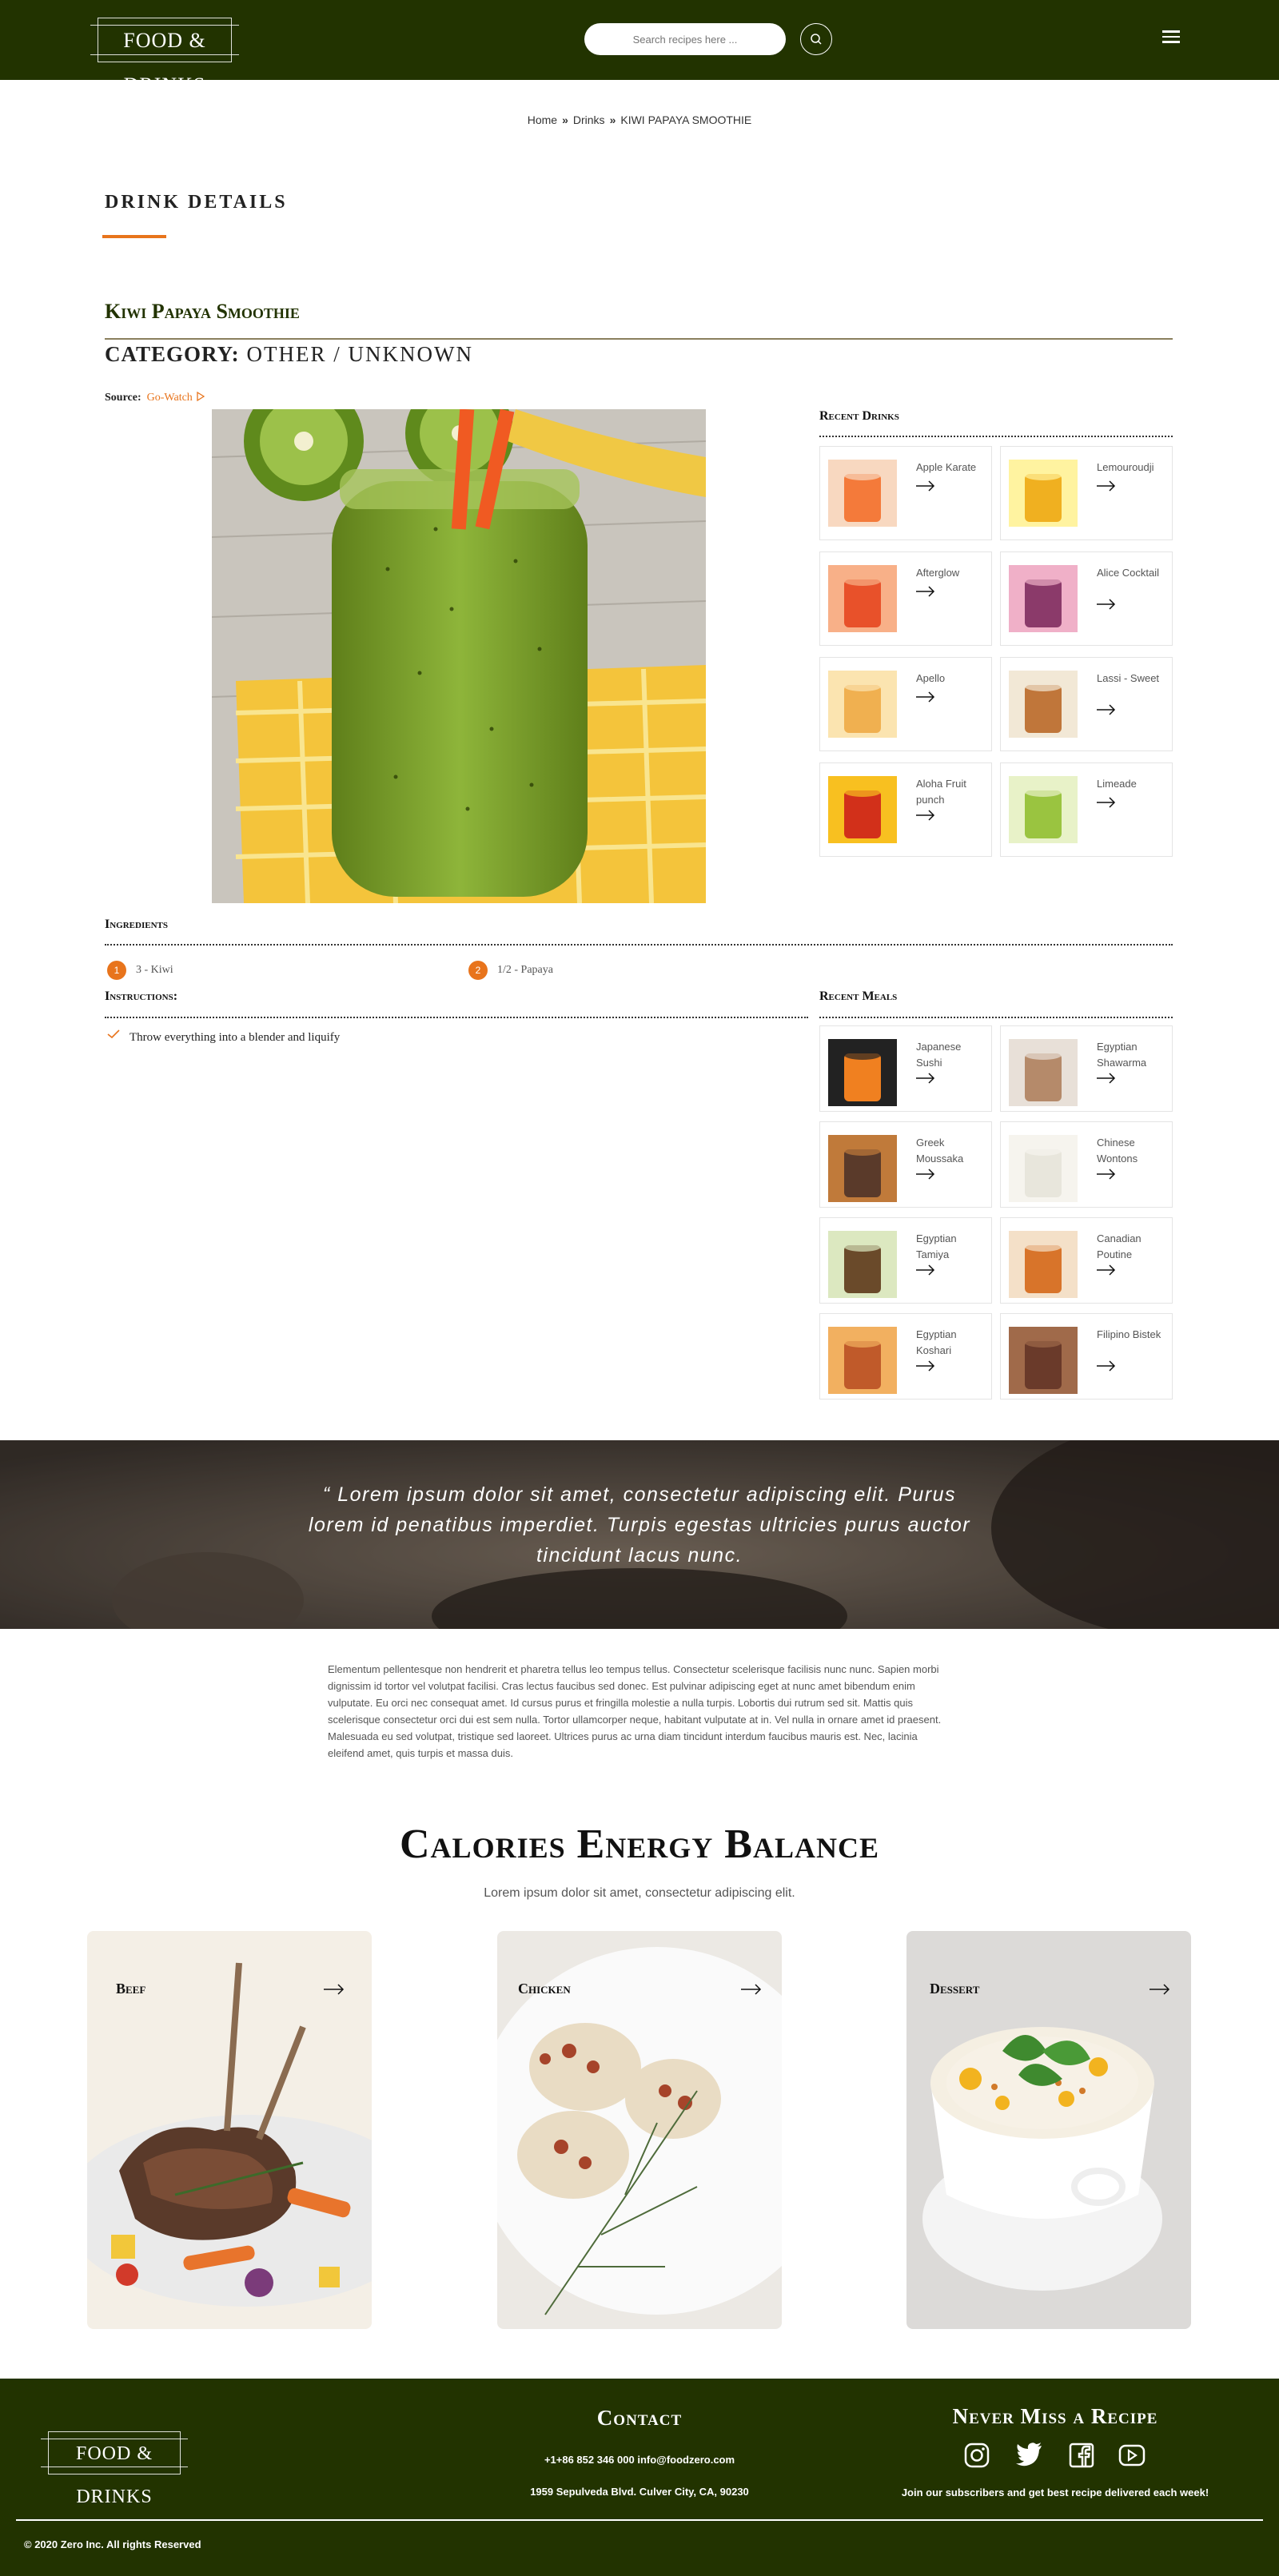  Describe the element at coordinates (639, 339) in the screenshot. I see `title-divider` at that location.